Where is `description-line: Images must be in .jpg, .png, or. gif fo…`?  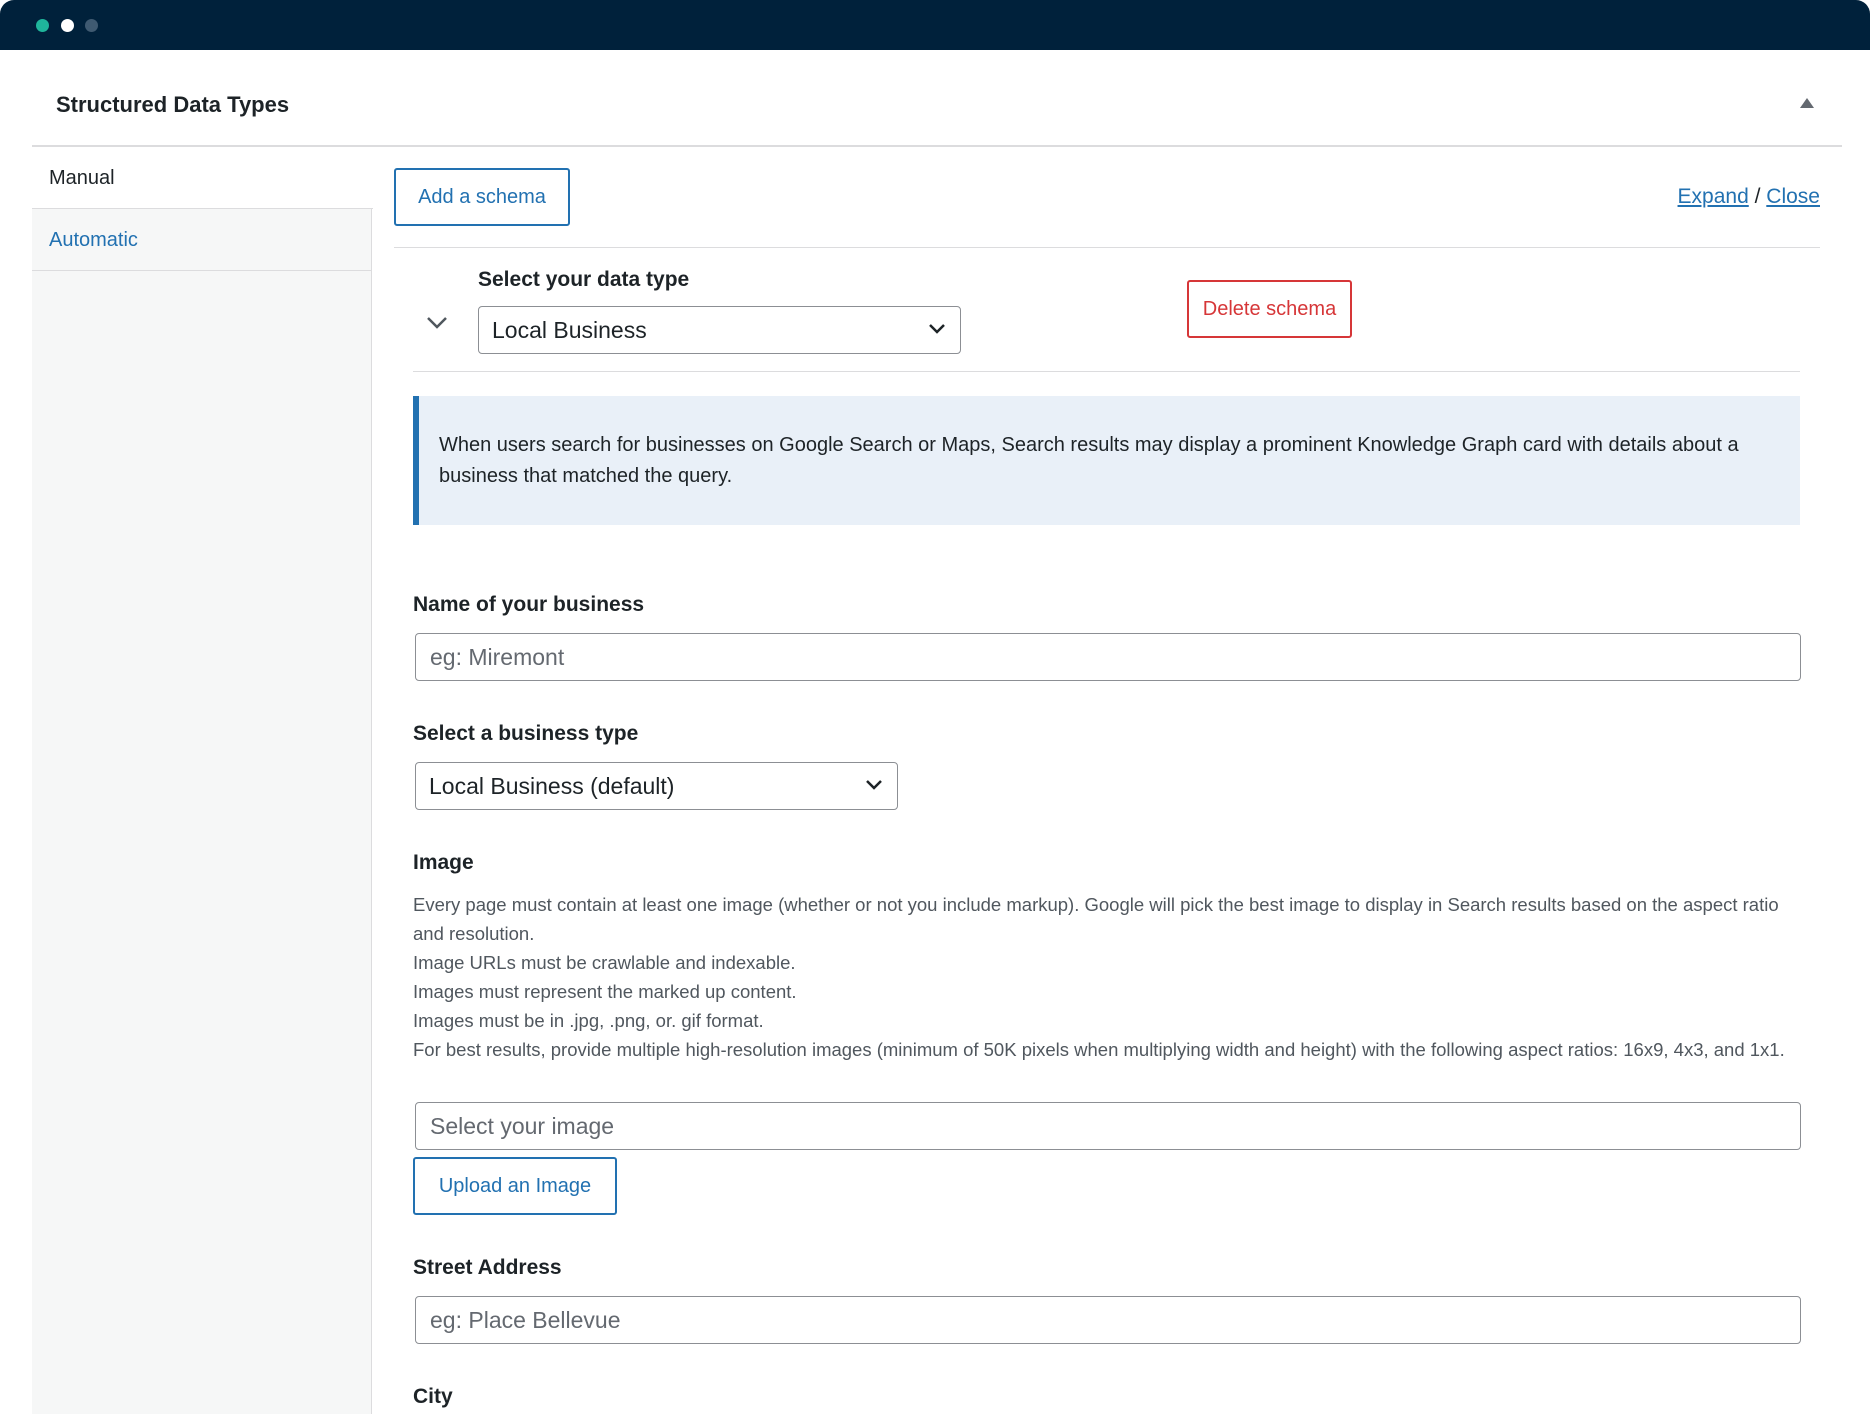 description-line: Images must be in .jpg, .png, or. gif fo… is located at coordinates (588, 1020).